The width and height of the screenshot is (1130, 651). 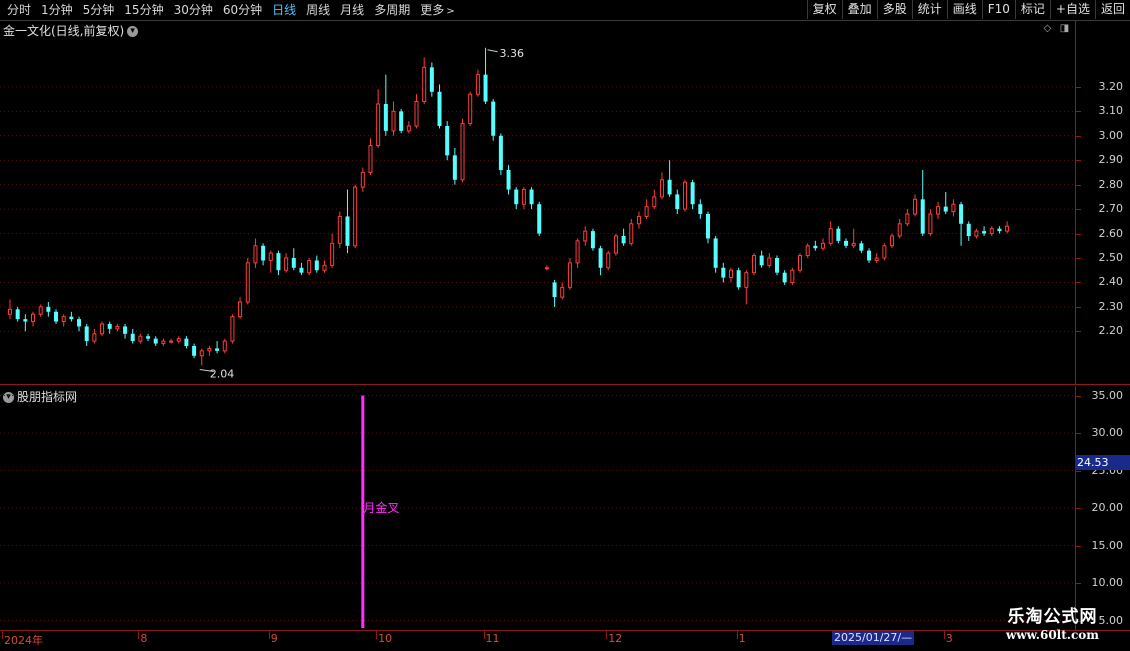 I want to click on price-tick-label: 2.20, so click(x=1111, y=331).